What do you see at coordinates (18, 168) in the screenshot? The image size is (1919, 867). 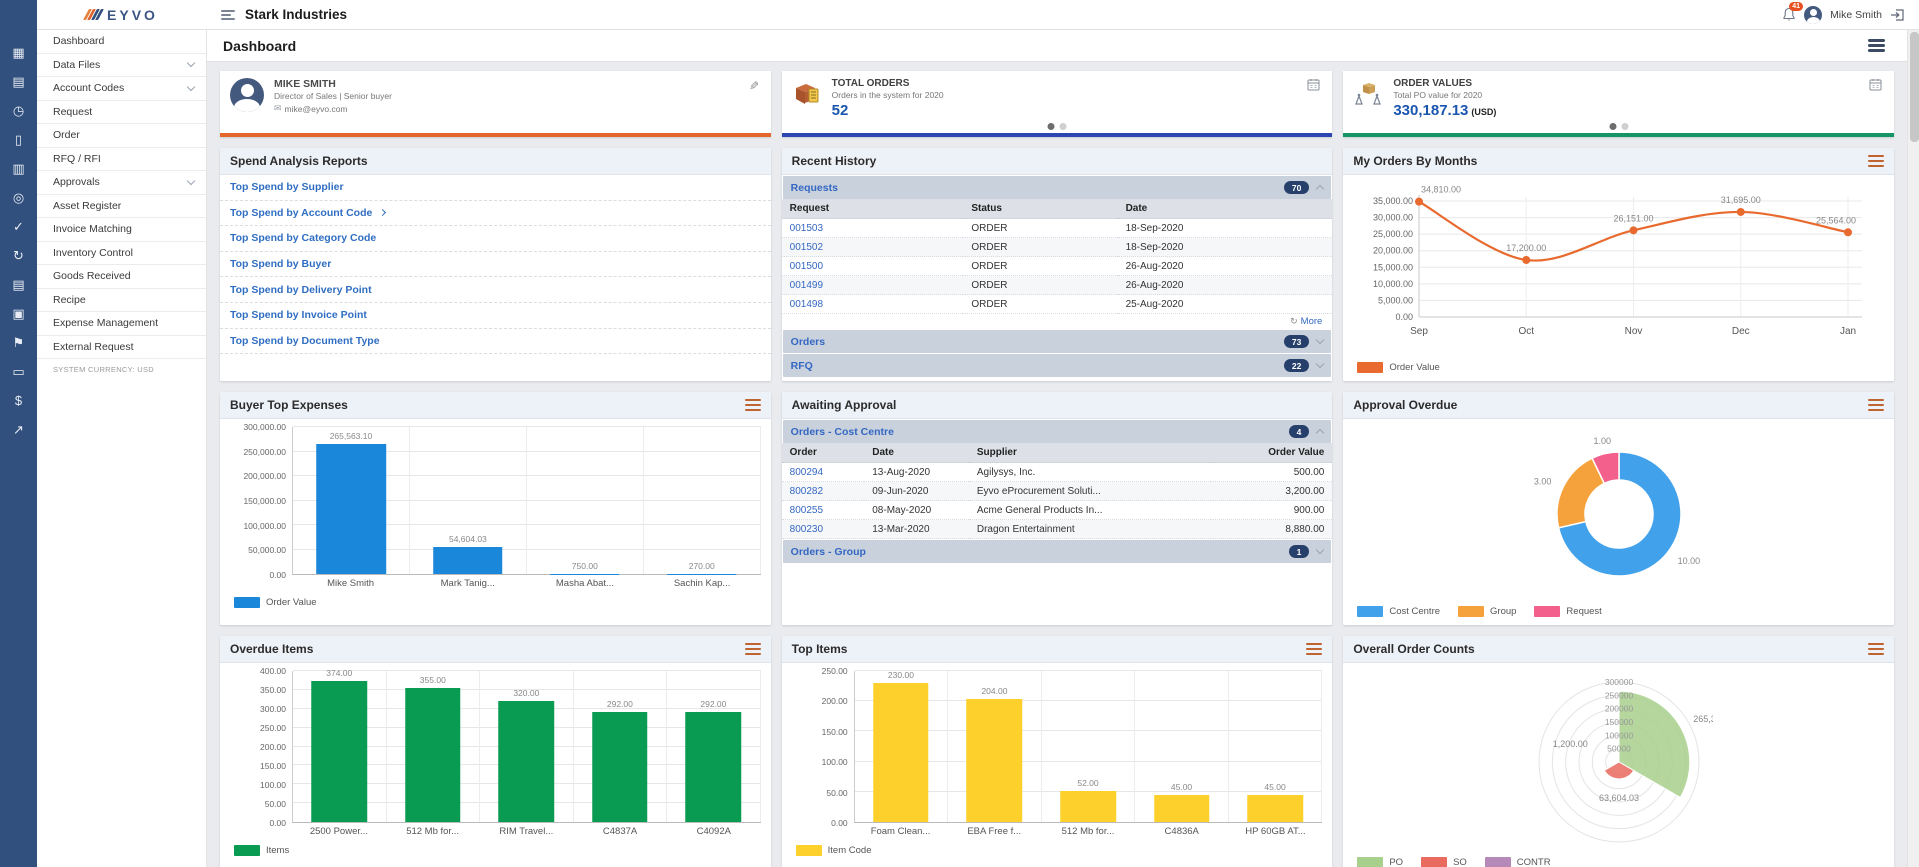 I see `order-icon: ▥` at bounding box center [18, 168].